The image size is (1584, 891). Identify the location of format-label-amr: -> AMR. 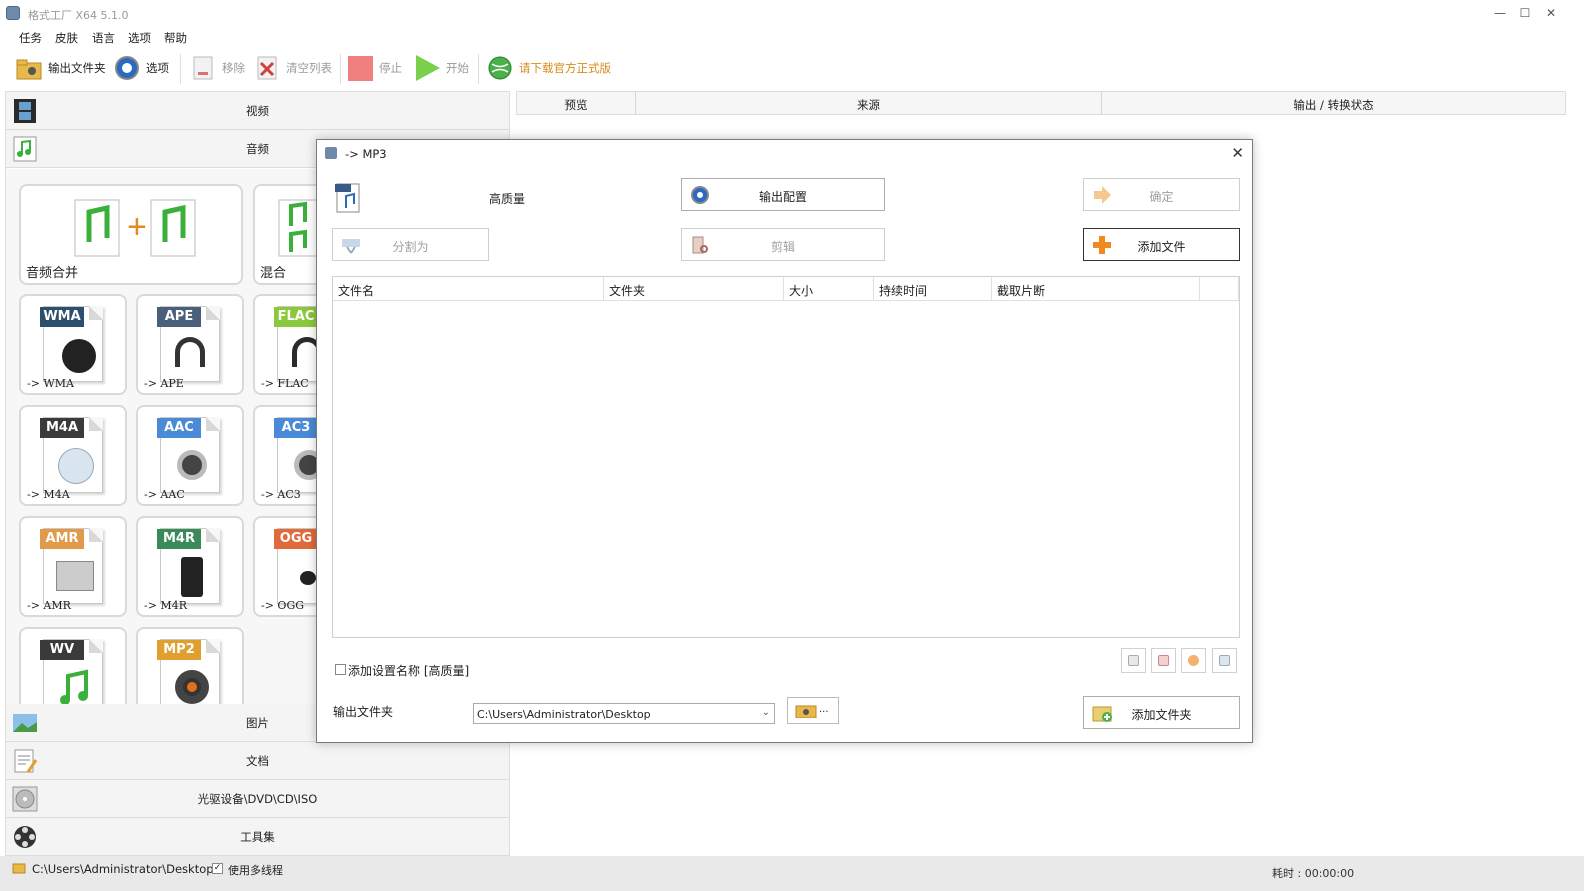
(49, 605).